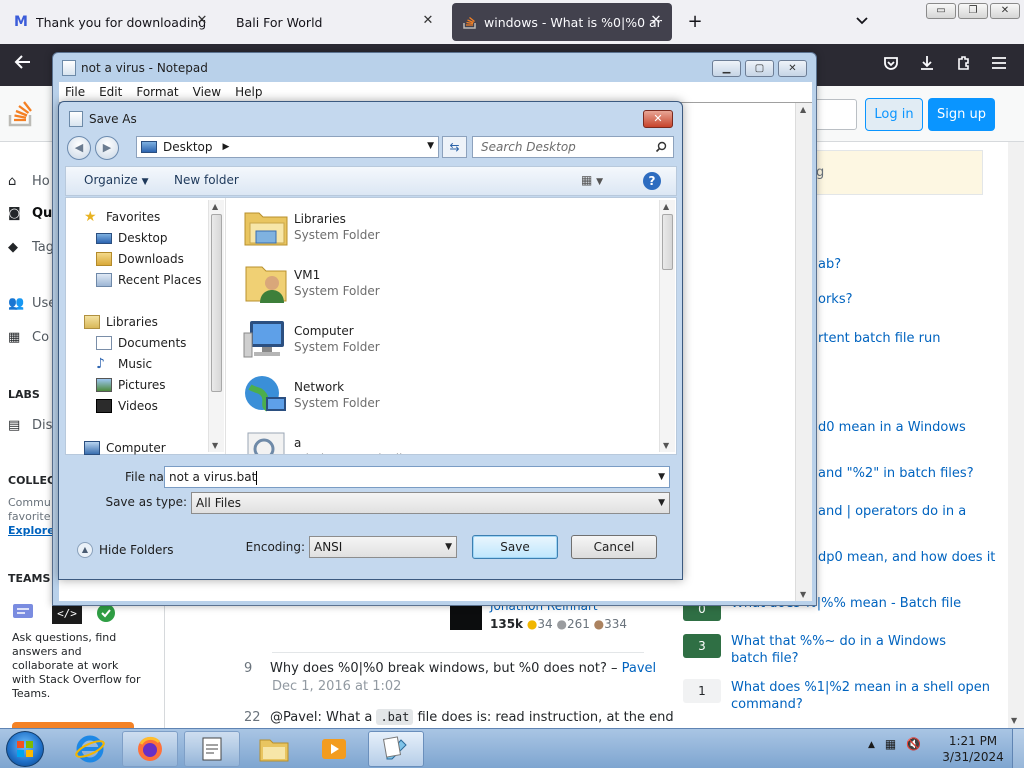 Image resolution: width=1024 pixels, height=768 pixels. I want to click on list-item: Computer System Folder, so click(311, 339).